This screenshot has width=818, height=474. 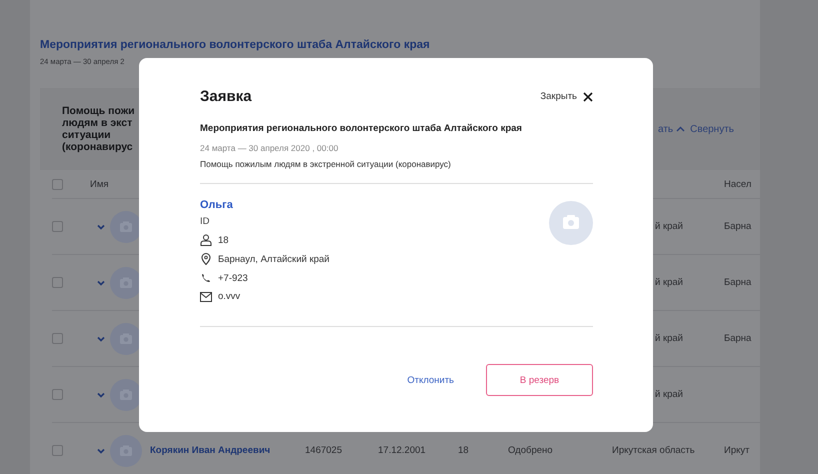 What do you see at coordinates (226, 96) in the screenshot?
I see `dialog-title: Заявка` at bounding box center [226, 96].